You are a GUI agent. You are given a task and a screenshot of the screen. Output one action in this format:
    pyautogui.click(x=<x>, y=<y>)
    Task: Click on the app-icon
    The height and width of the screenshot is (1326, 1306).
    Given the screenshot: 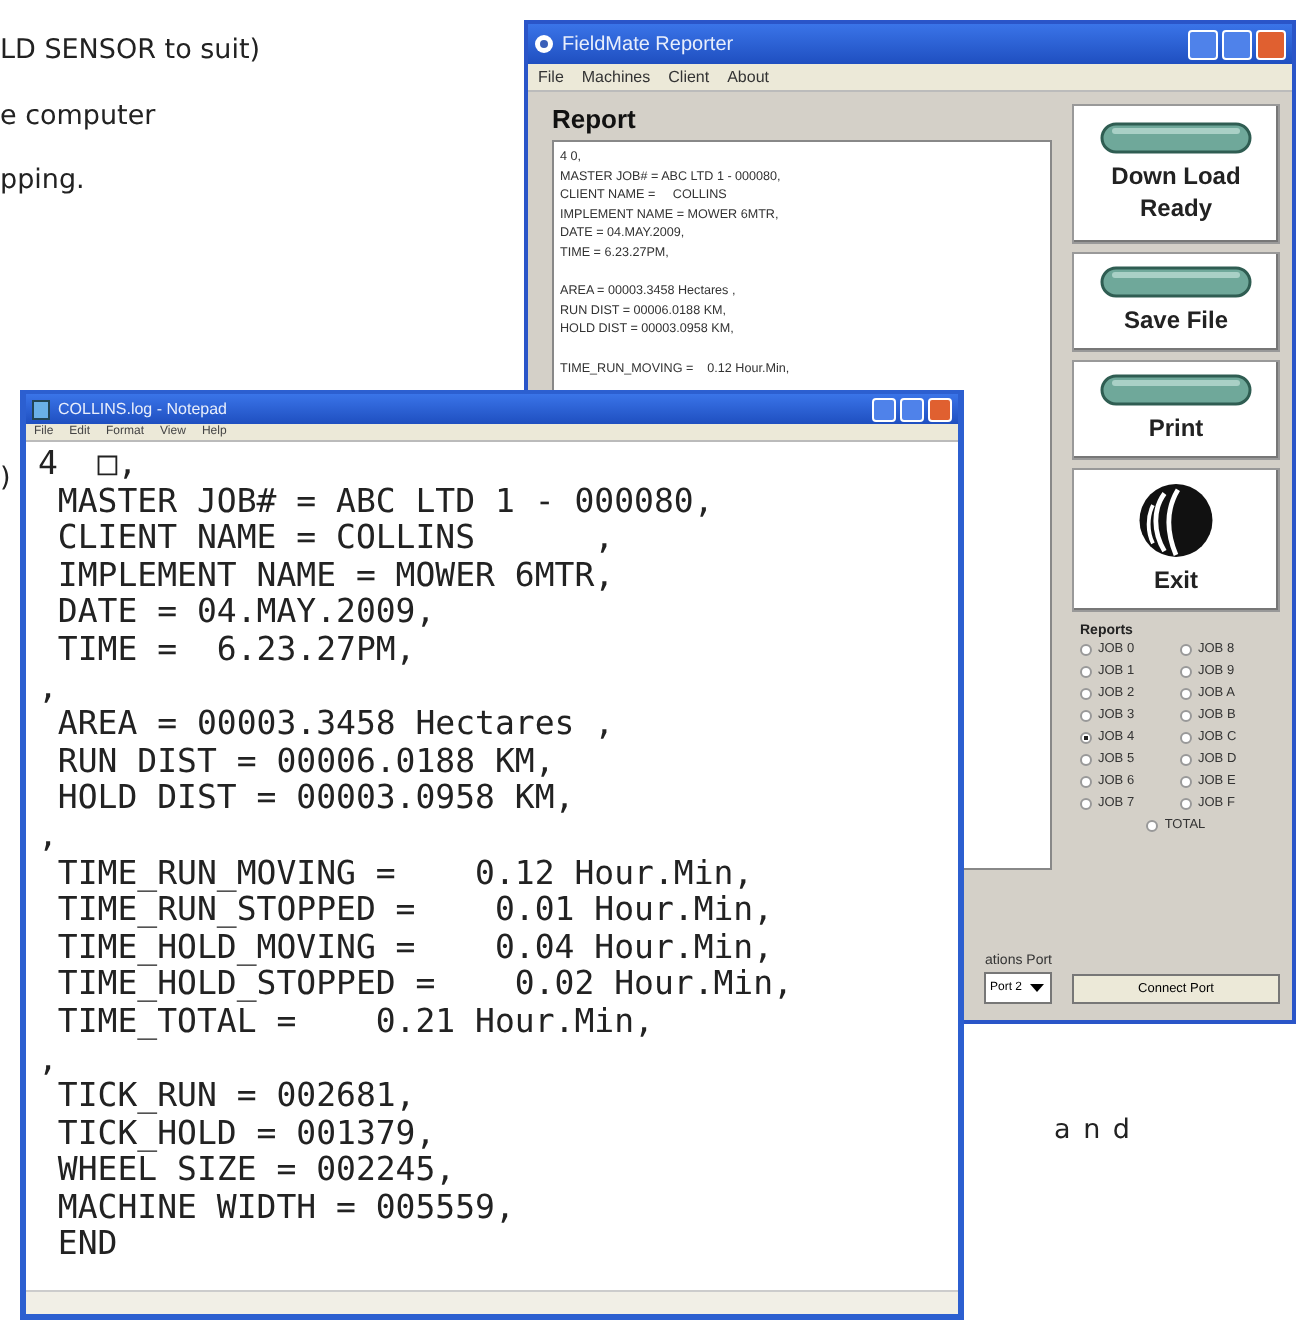 What is the action you would take?
    pyautogui.click(x=544, y=44)
    